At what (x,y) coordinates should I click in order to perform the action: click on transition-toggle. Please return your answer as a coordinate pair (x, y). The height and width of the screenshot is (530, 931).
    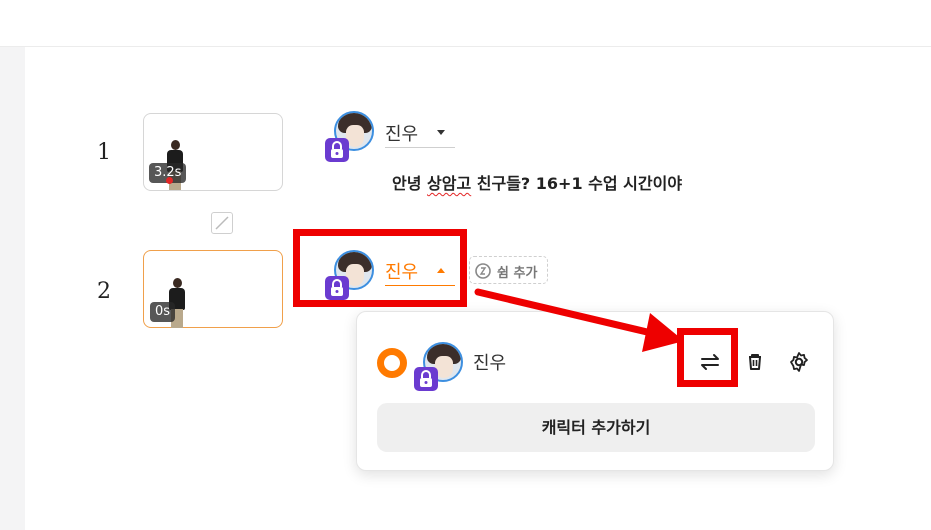
    Looking at the image, I should click on (222, 223).